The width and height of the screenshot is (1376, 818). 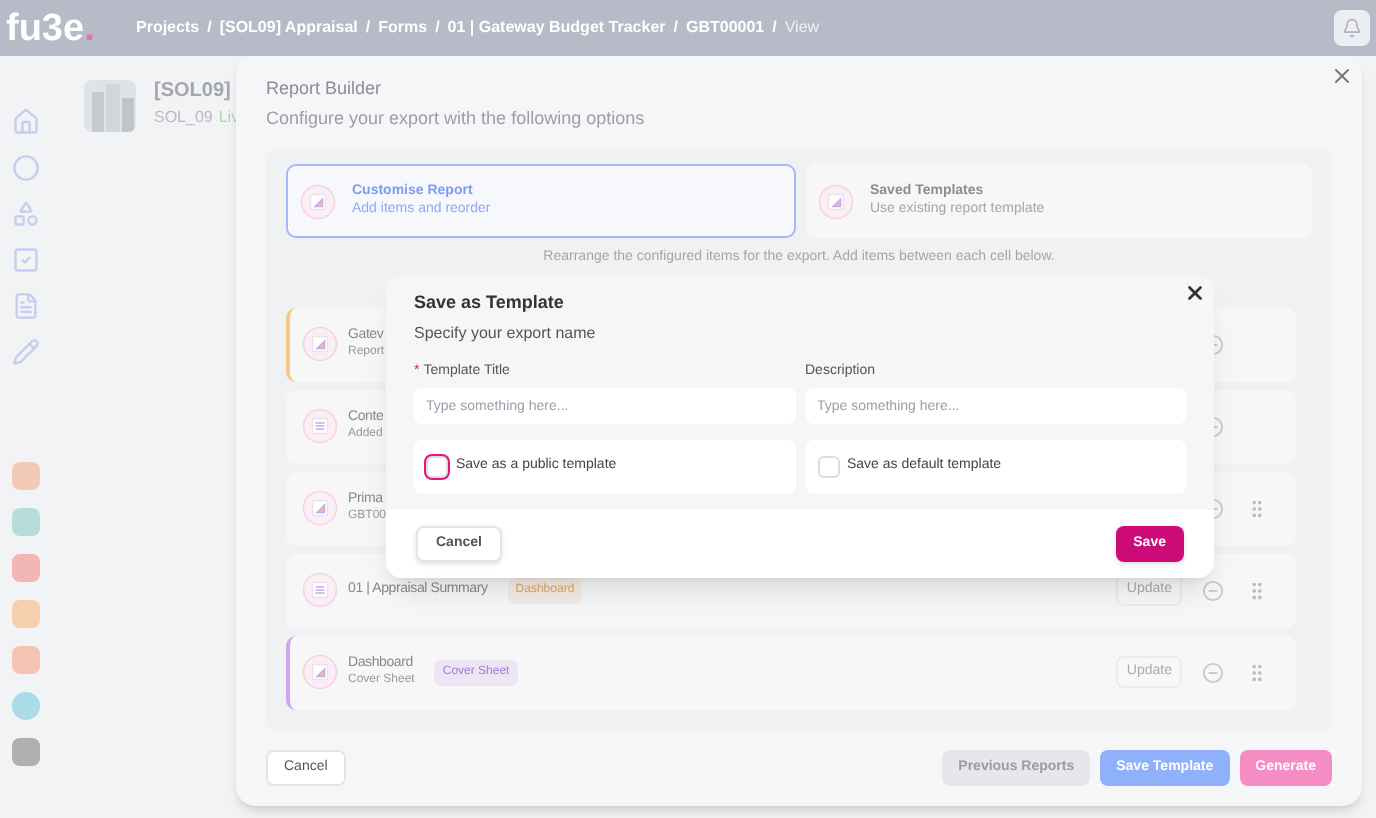 What do you see at coordinates (183, 117) in the screenshot?
I see `project-subtitle: SOL_09` at bounding box center [183, 117].